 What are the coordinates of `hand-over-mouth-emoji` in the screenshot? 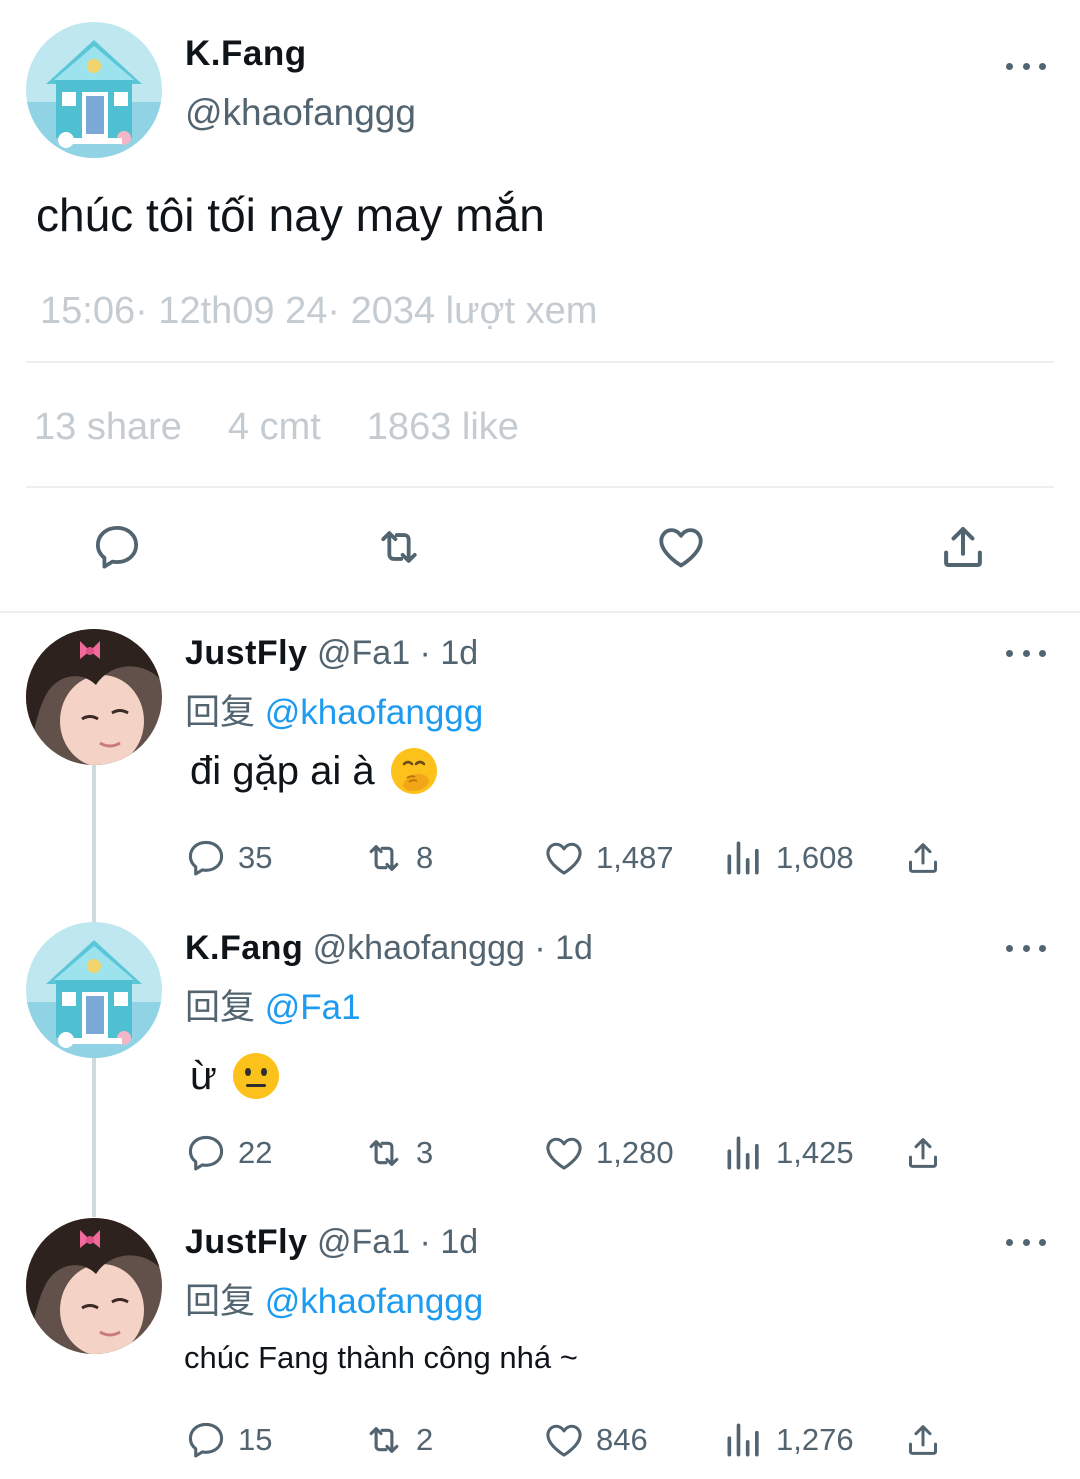 It's located at (413, 771).